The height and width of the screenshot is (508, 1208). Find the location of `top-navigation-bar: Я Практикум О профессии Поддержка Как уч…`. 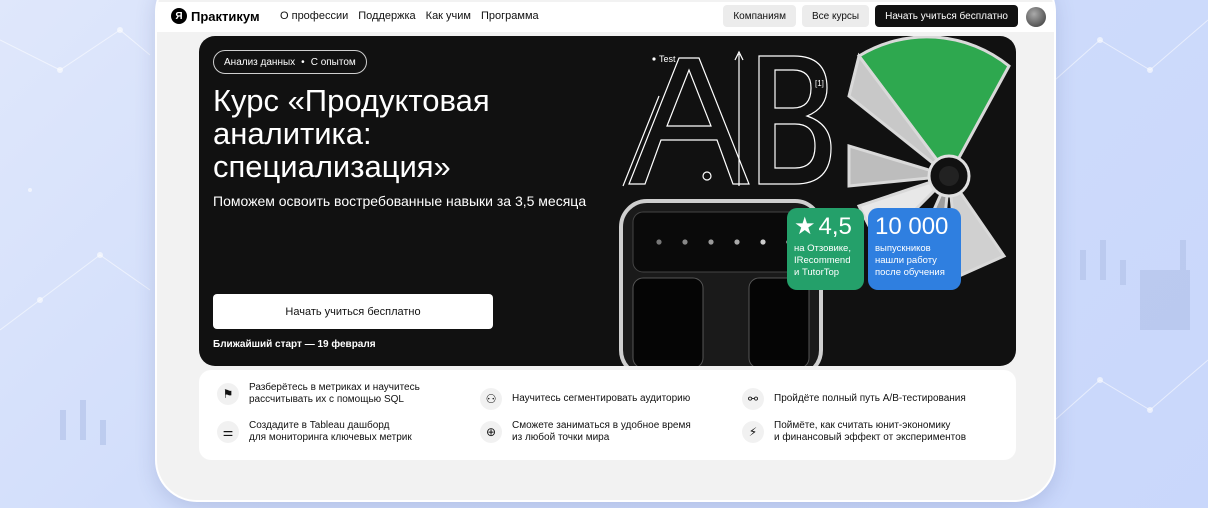

top-navigation-bar: Я Практикум О профессии Поддержка Как уч… is located at coordinates (605, 17).